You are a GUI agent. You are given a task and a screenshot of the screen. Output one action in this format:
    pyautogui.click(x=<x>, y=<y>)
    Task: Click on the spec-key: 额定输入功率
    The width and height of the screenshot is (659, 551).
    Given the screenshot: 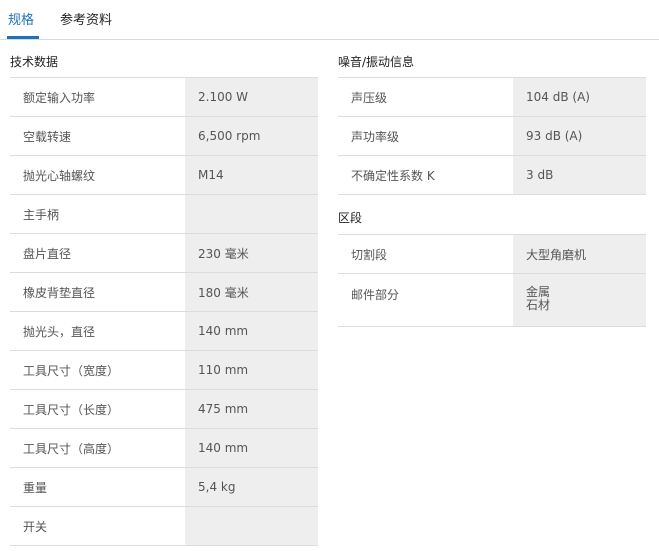 What is the action you would take?
    pyautogui.click(x=97, y=97)
    